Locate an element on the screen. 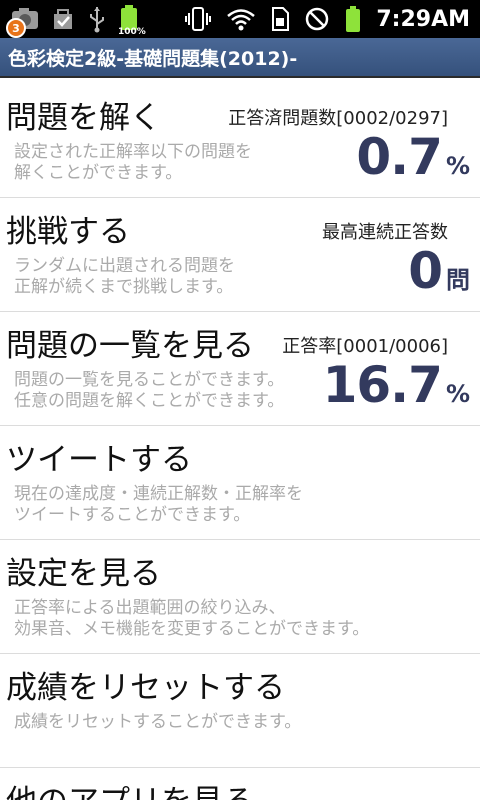 The height and width of the screenshot is (800, 480). menu-item-description: 問題の一覧を見ることができます。 任意の問題を解くことができます。 is located at coordinates (149, 391).